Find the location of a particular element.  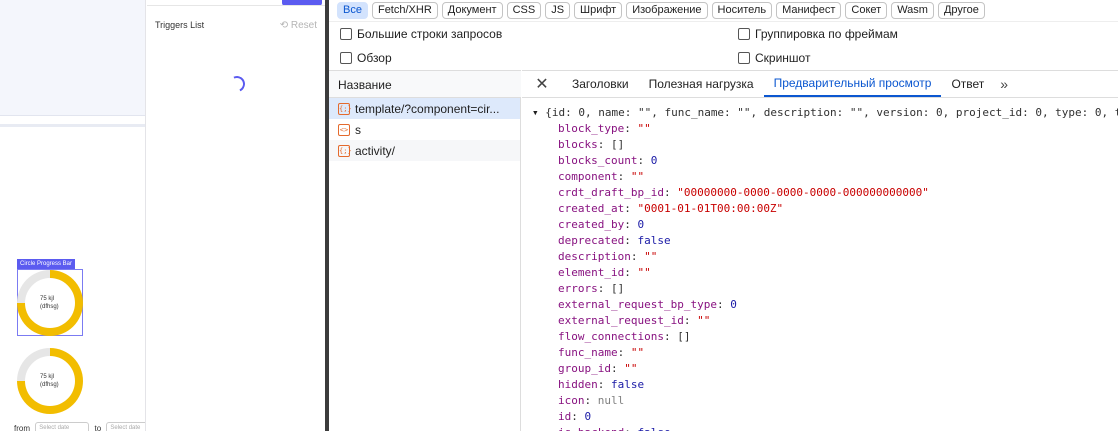

to-date-input: Select date is located at coordinates (125, 426).